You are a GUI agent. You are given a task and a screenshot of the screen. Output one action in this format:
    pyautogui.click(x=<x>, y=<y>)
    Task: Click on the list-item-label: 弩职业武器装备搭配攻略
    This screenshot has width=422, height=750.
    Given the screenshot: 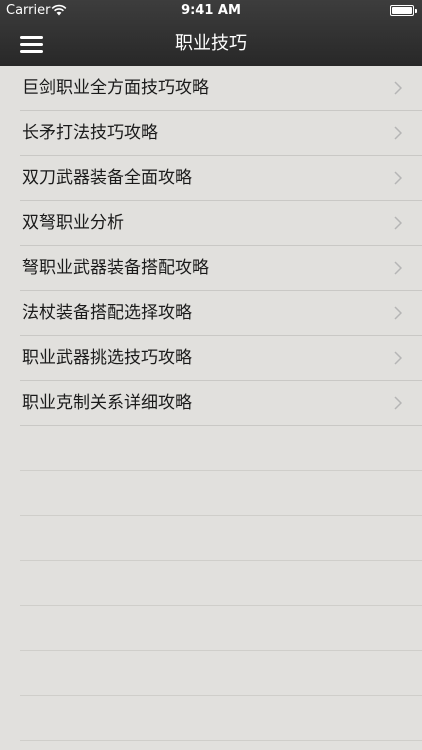 What is the action you would take?
    pyautogui.click(x=115, y=268)
    